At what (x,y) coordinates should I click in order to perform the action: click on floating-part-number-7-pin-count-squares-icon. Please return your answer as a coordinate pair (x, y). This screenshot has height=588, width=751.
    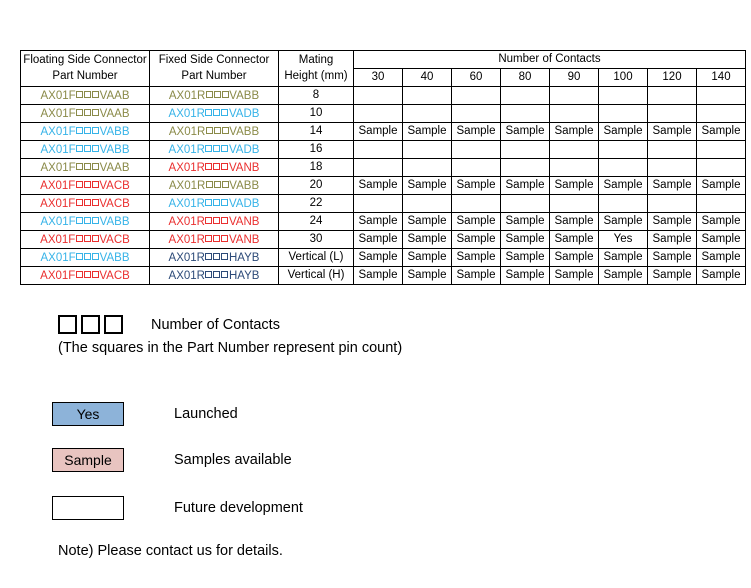
    Looking at the image, I should click on (88, 221).